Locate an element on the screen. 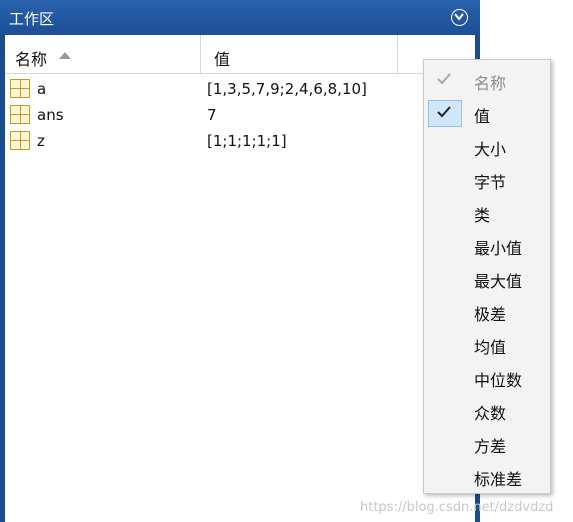  menu-item-variance: 方差 is located at coordinates (487, 442).